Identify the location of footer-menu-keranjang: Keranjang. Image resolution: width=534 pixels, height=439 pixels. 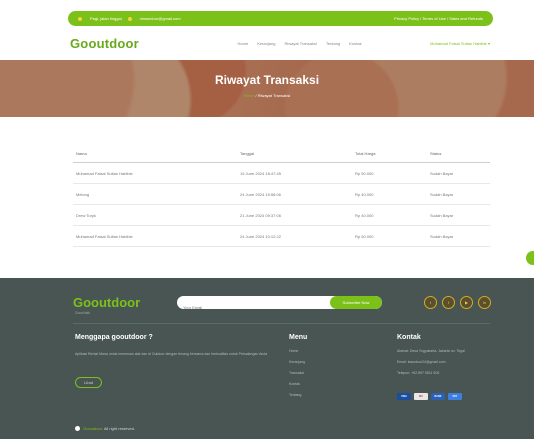
(297, 365).